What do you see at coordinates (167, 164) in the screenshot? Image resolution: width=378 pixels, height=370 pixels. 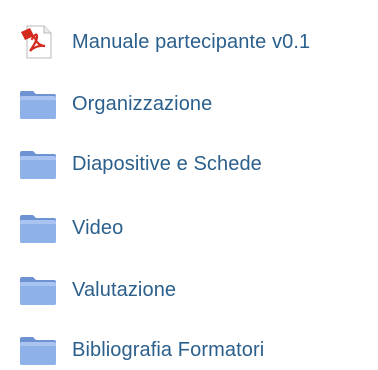 I see `folder-link-label: Diapositive e Schede` at bounding box center [167, 164].